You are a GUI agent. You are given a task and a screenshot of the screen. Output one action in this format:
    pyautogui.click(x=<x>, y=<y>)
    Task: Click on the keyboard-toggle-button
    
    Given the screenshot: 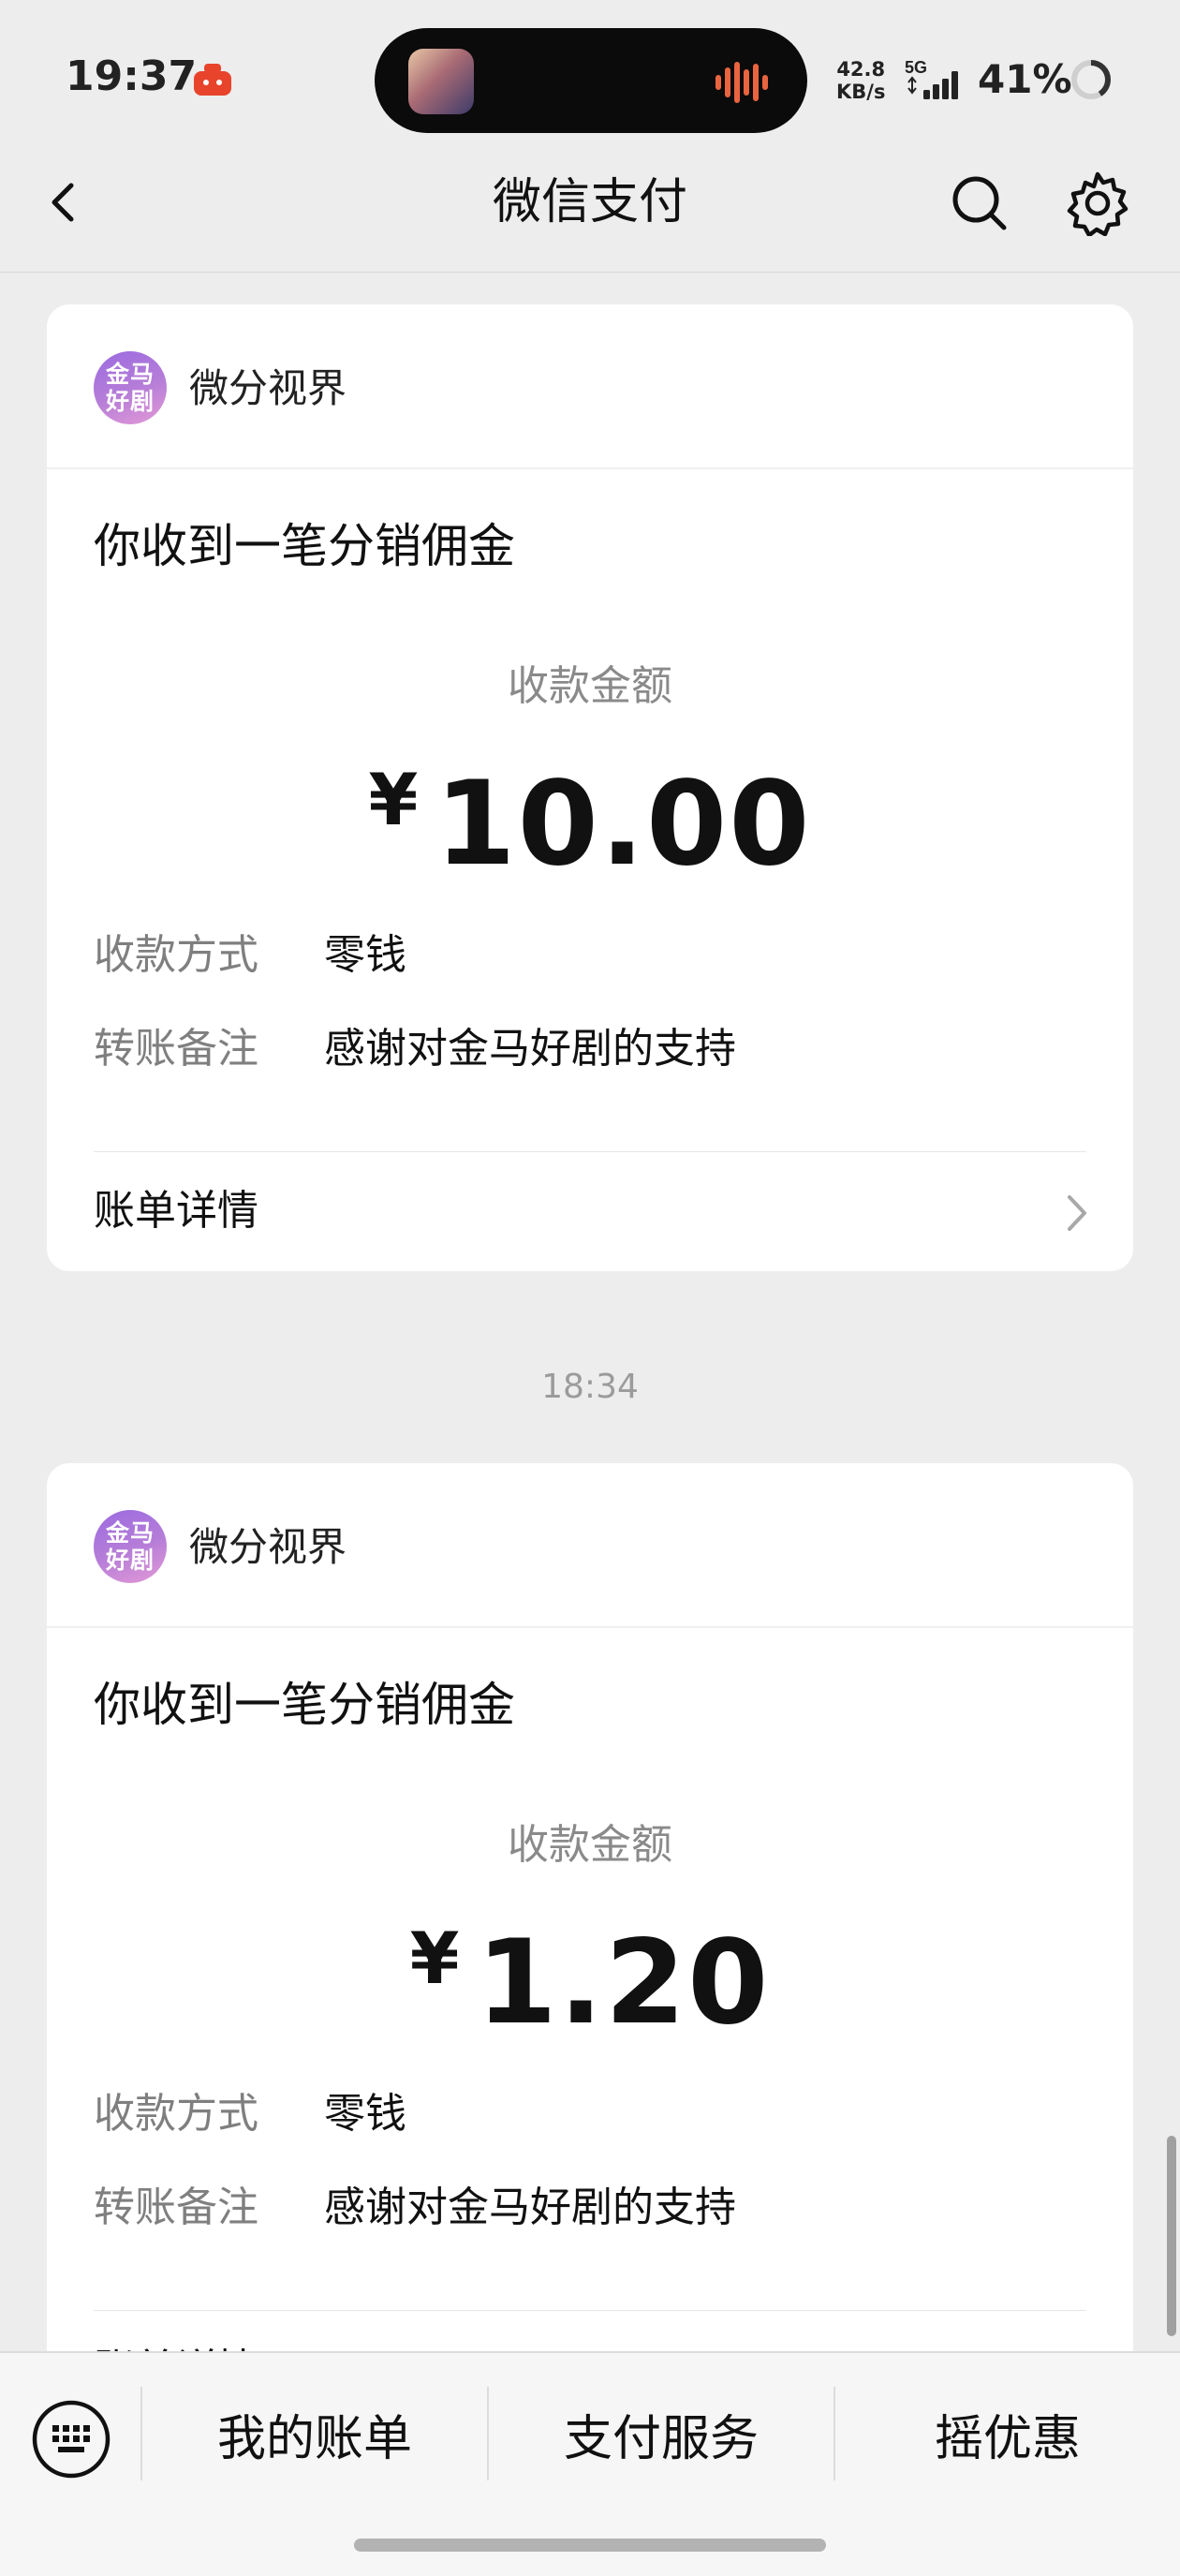 What is the action you would take?
    pyautogui.click(x=71, y=2439)
    